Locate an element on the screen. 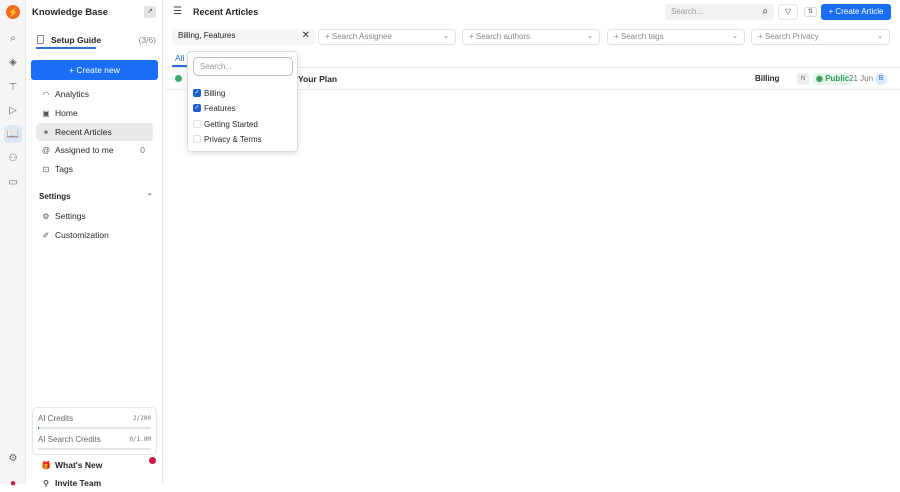 The image size is (900, 492). option-features: ✓ Features is located at coordinates (214, 108).